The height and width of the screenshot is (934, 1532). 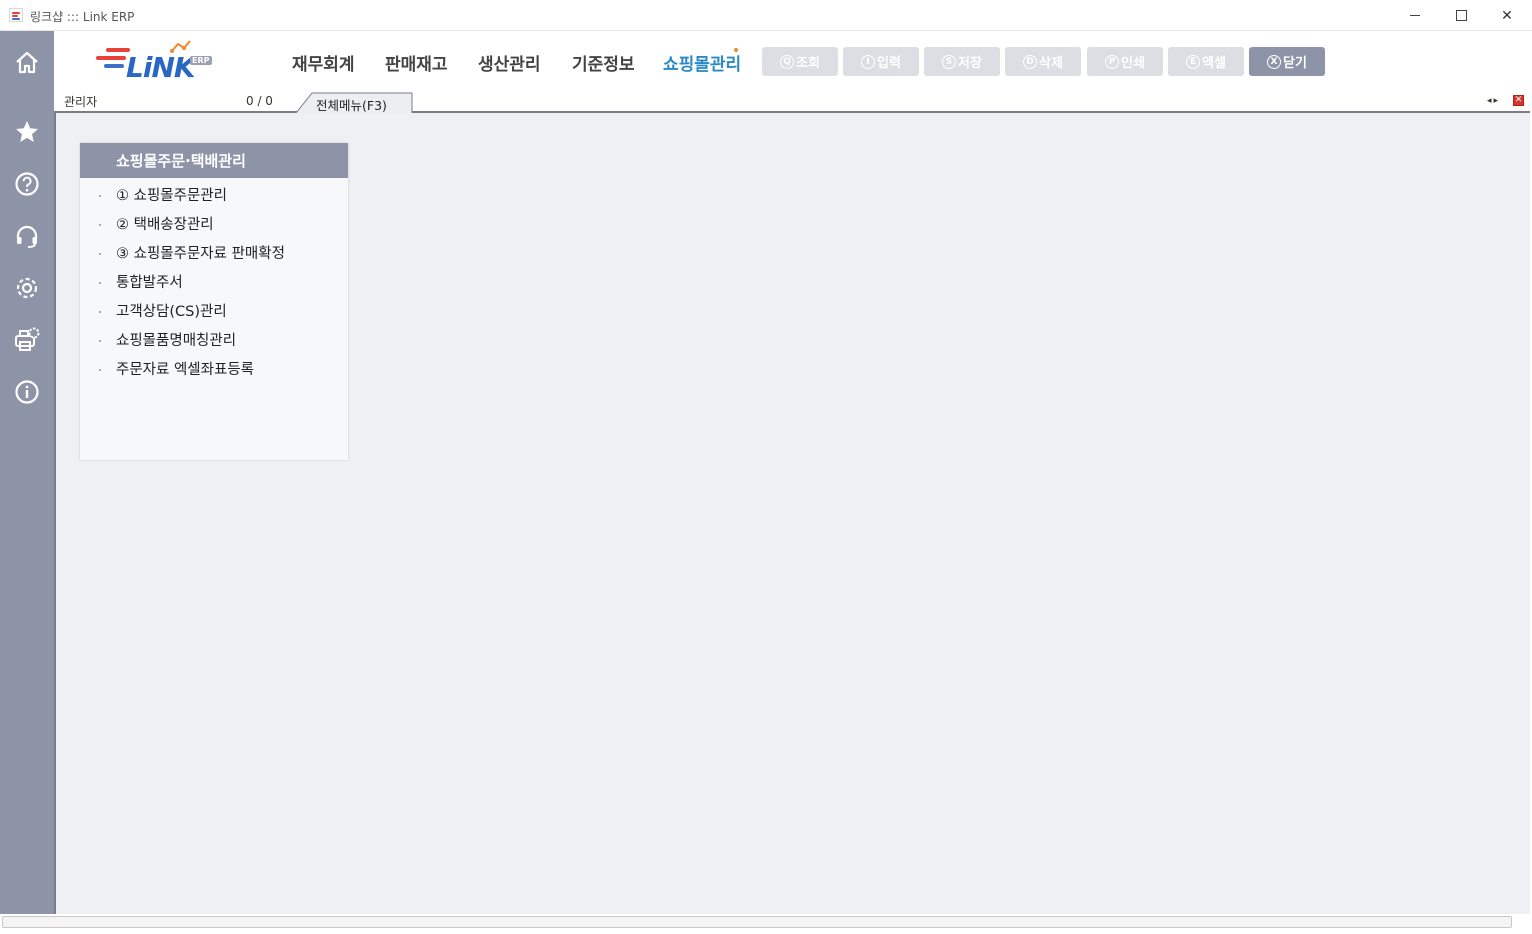 What do you see at coordinates (214, 316) in the screenshot?
I see `panel-menu-item: 고객상담(CS)관리` at bounding box center [214, 316].